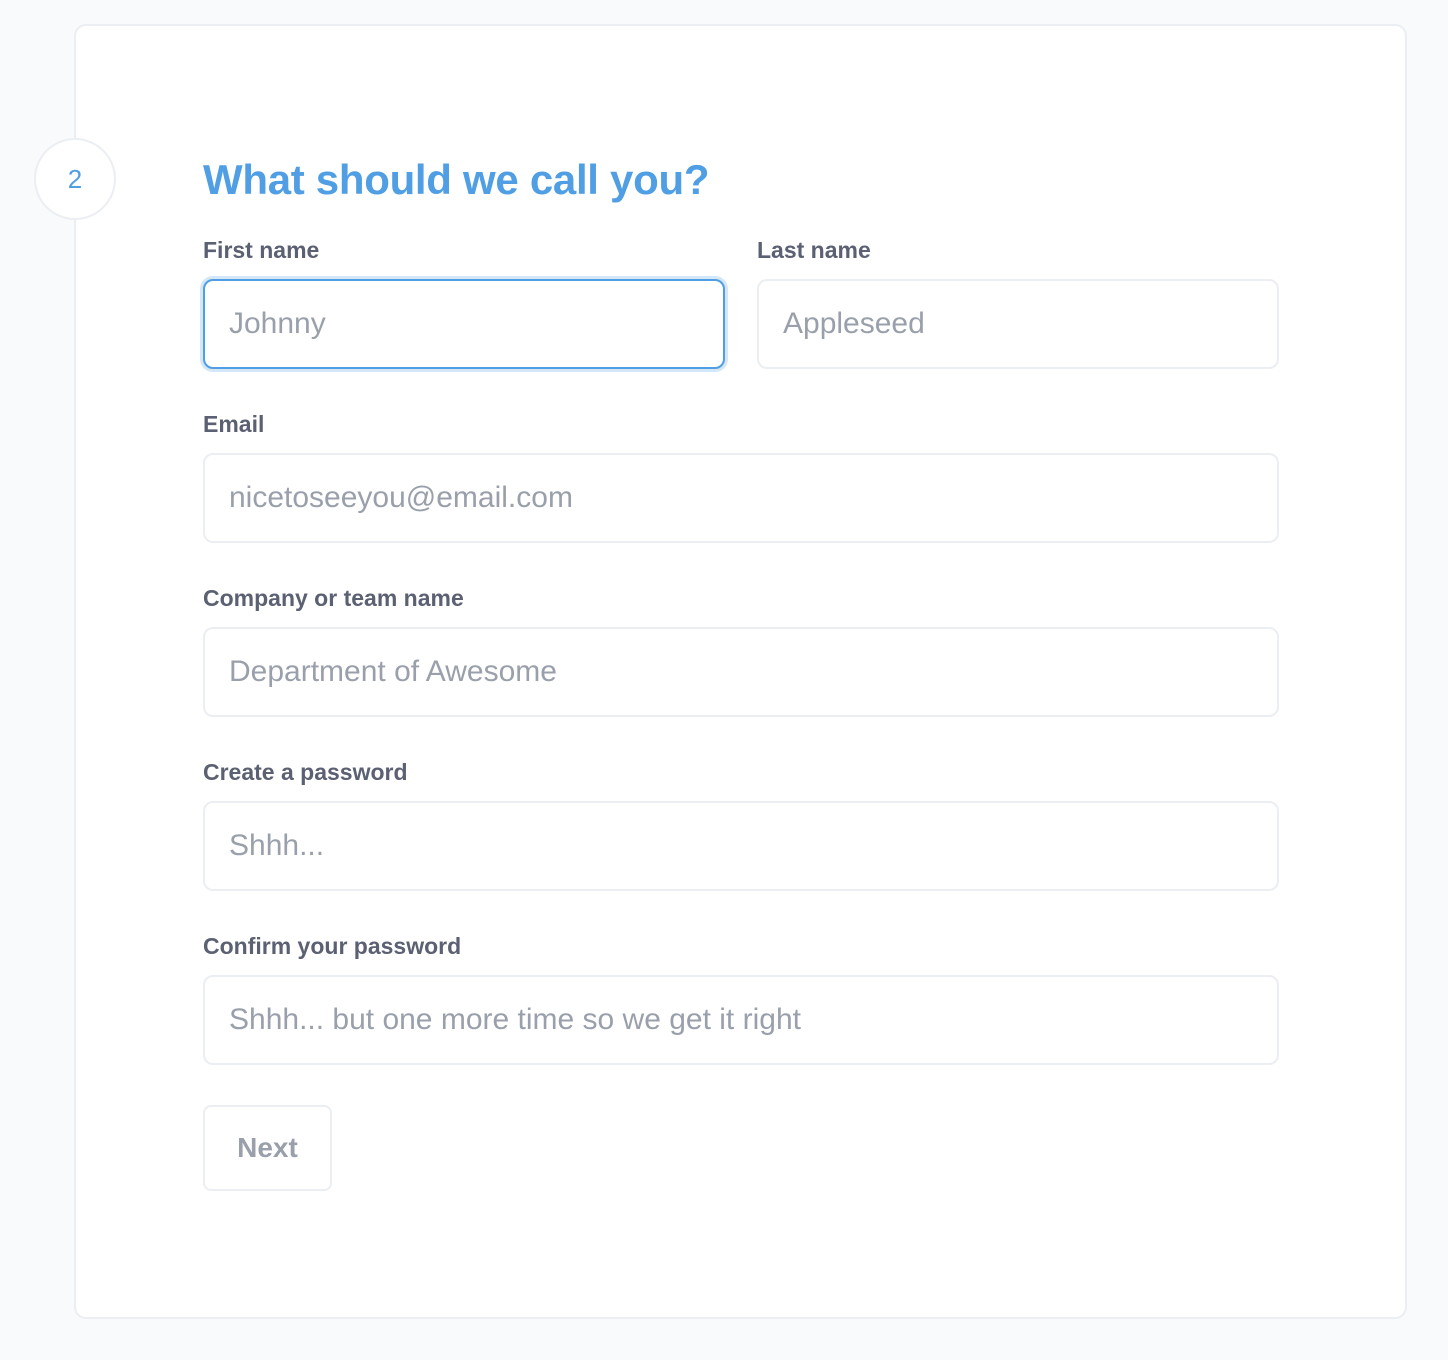 The image size is (1448, 1360). Describe the element at coordinates (305, 772) in the screenshot. I see `password-label: Create a password` at that location.